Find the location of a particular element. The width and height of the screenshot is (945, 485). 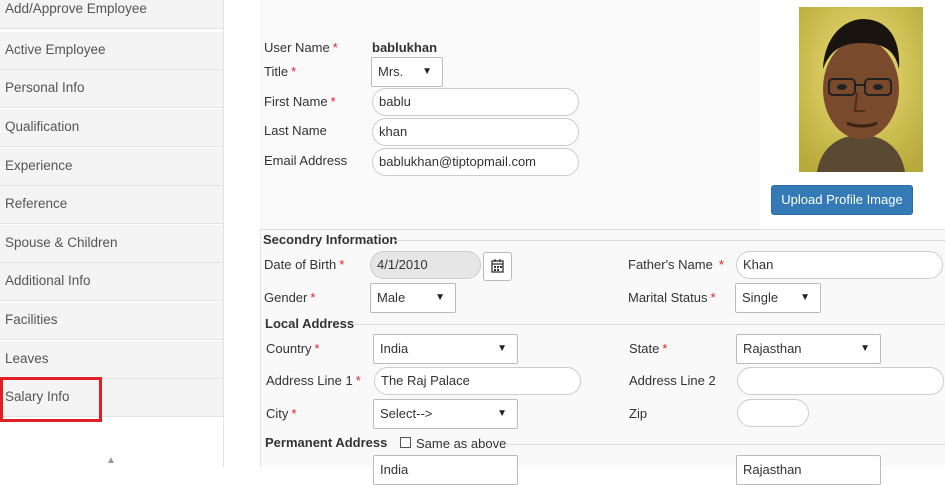

zip-field is located at coordinates (773, 413).